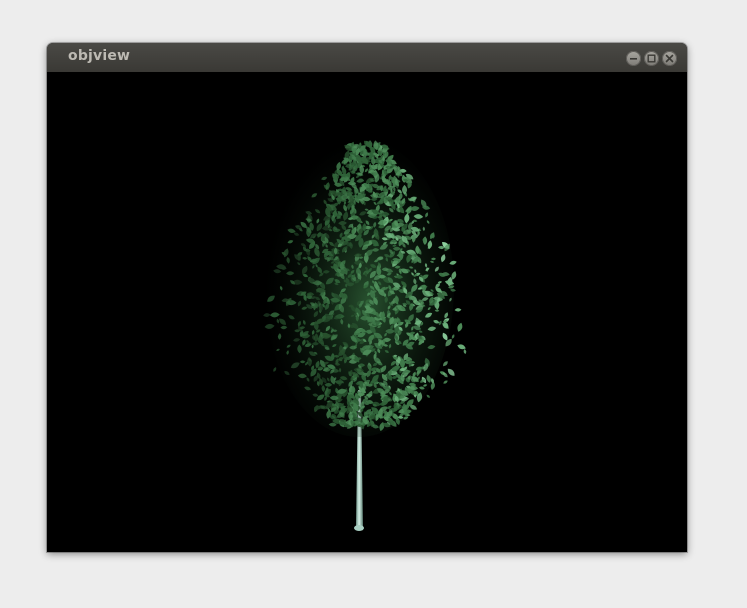  Describe the element at coordinates (367, 58) in the screenshot. I see `title-bar: objview` at that location.